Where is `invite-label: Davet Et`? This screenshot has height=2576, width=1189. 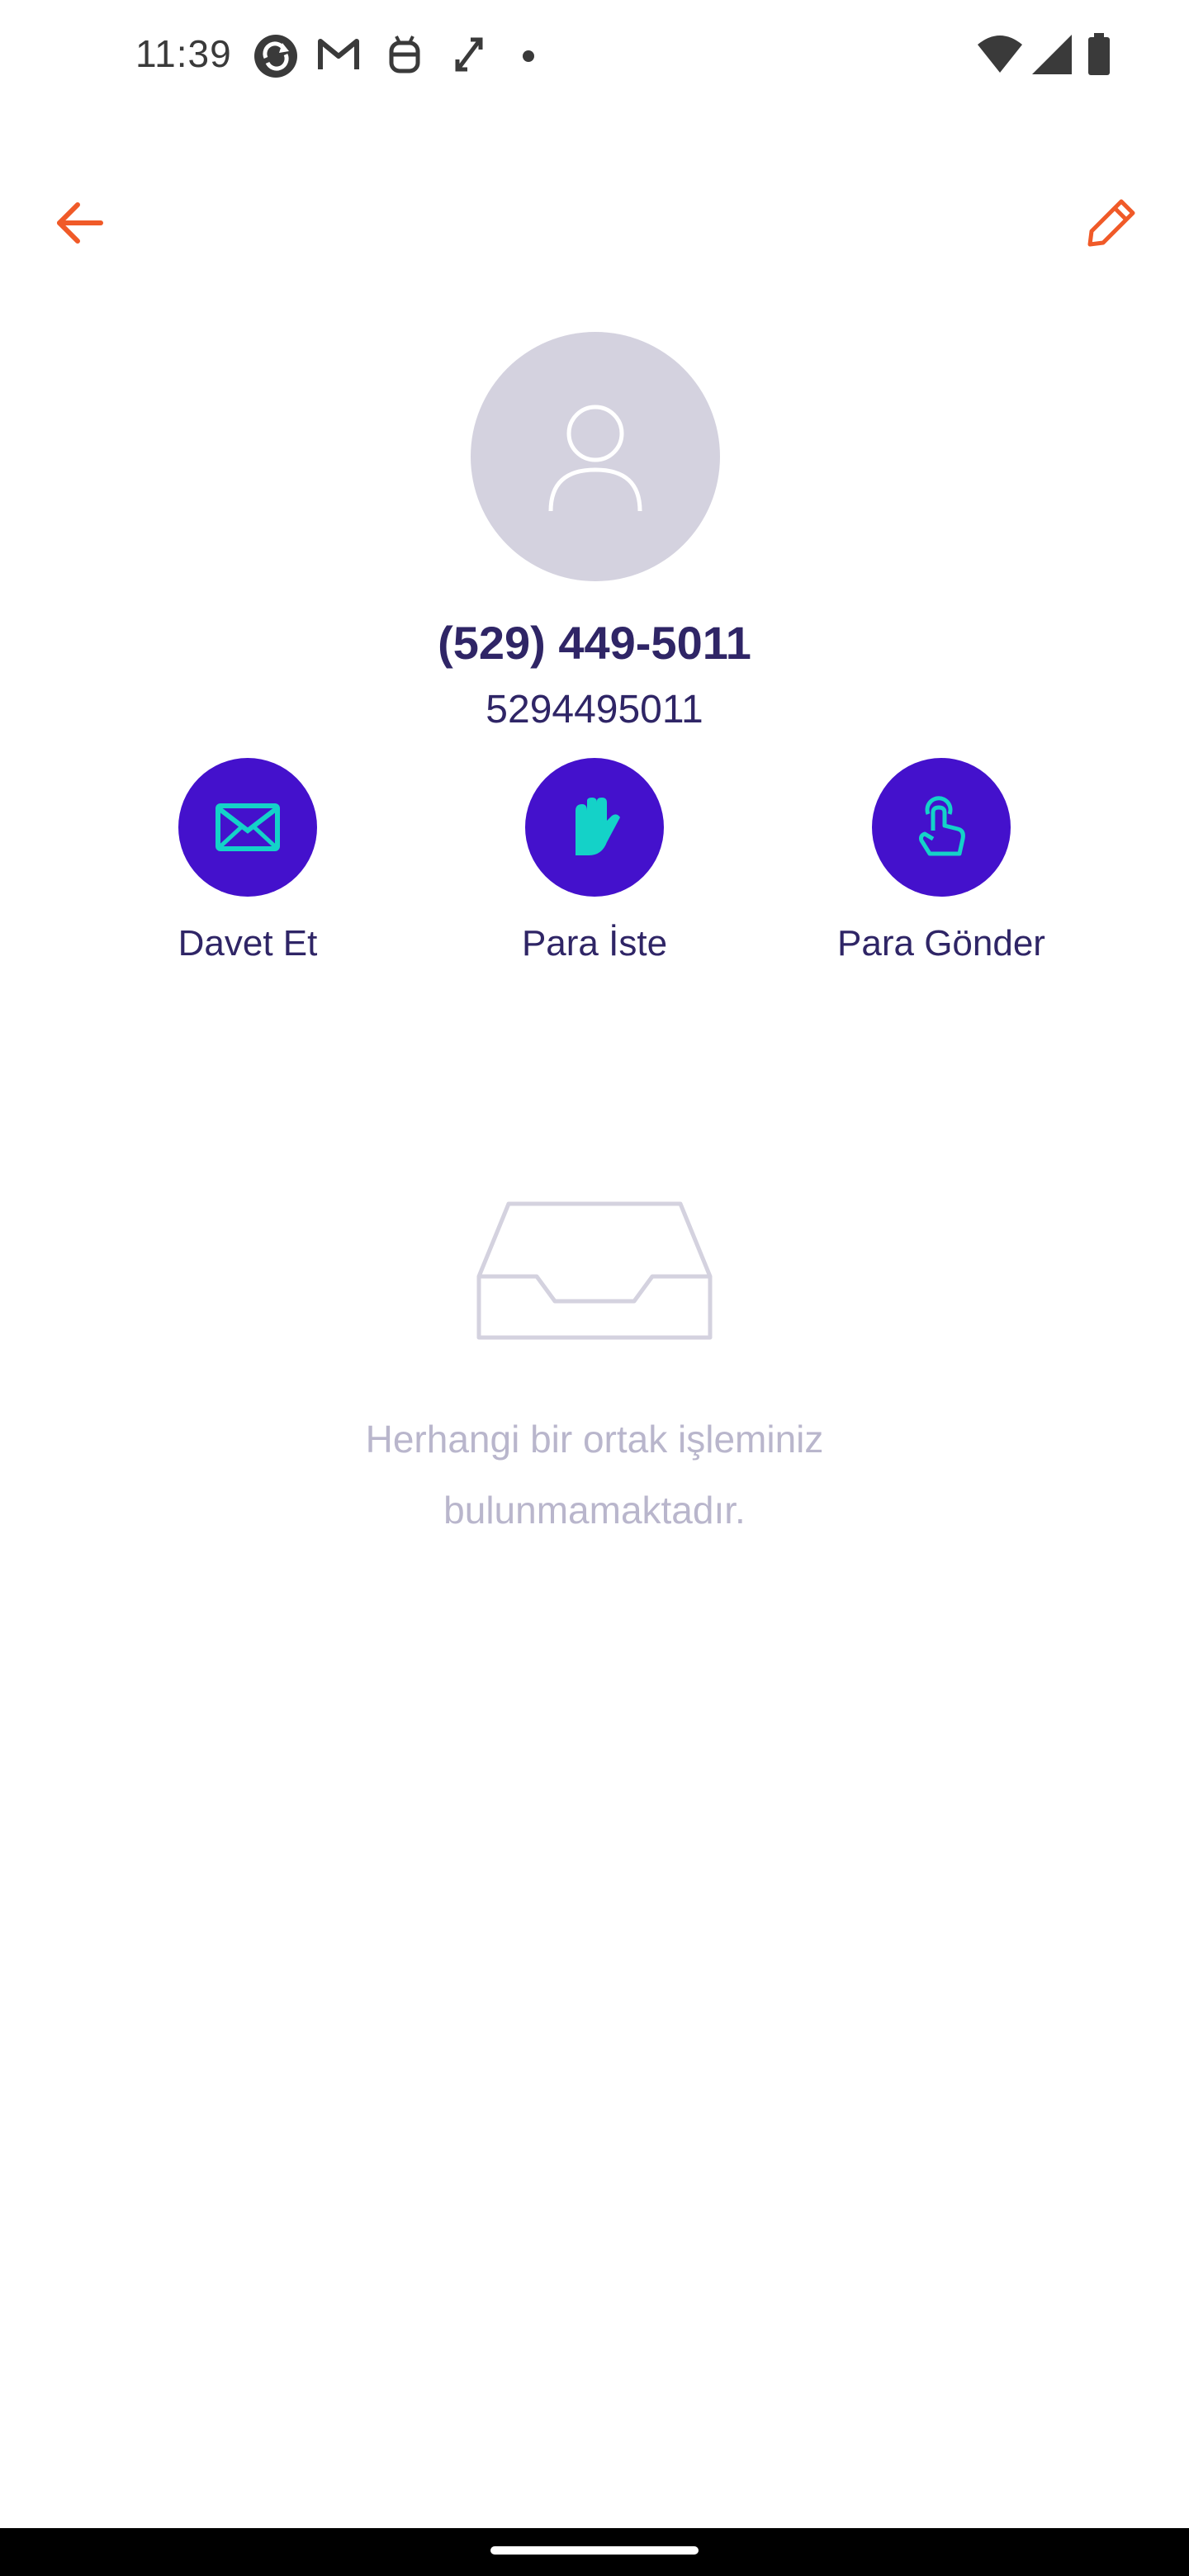
invite-label: Davet Et is located at coordinates (248, 943).